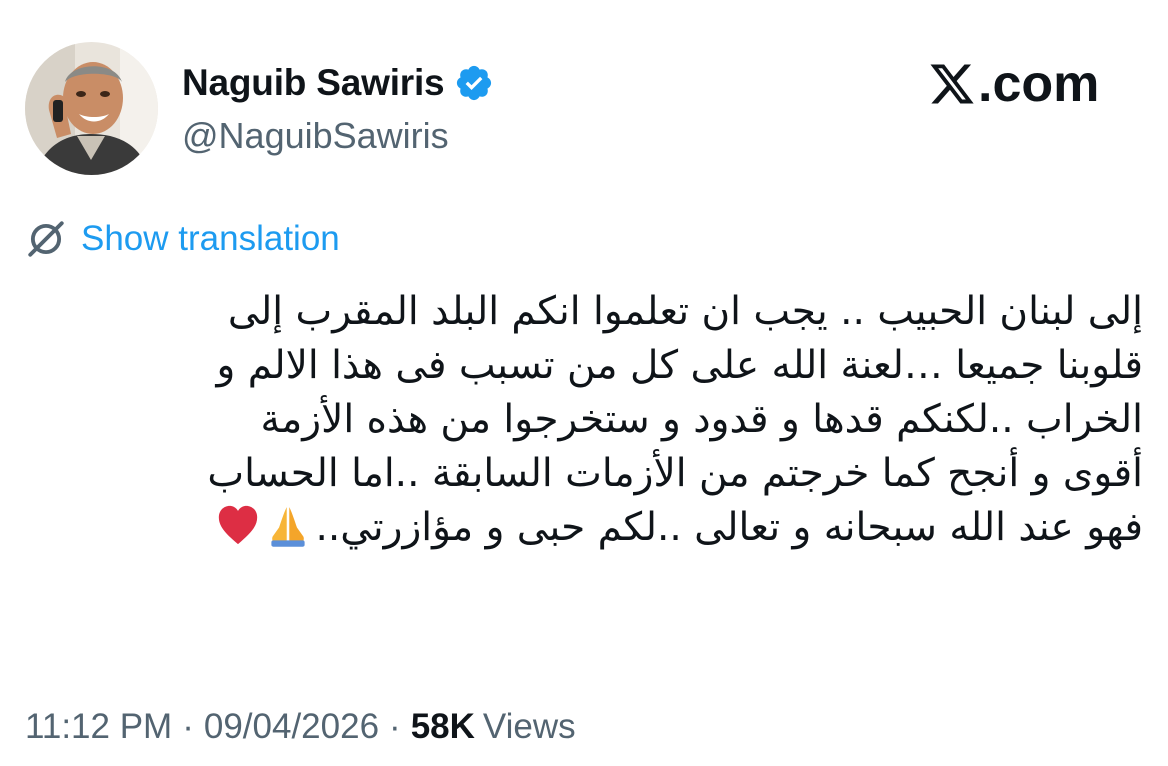 This screenshot has height=766, width=1168. Describe the element at coordinates (474, 83) in the screenshot. I see `verified-badge-icon` at that location.